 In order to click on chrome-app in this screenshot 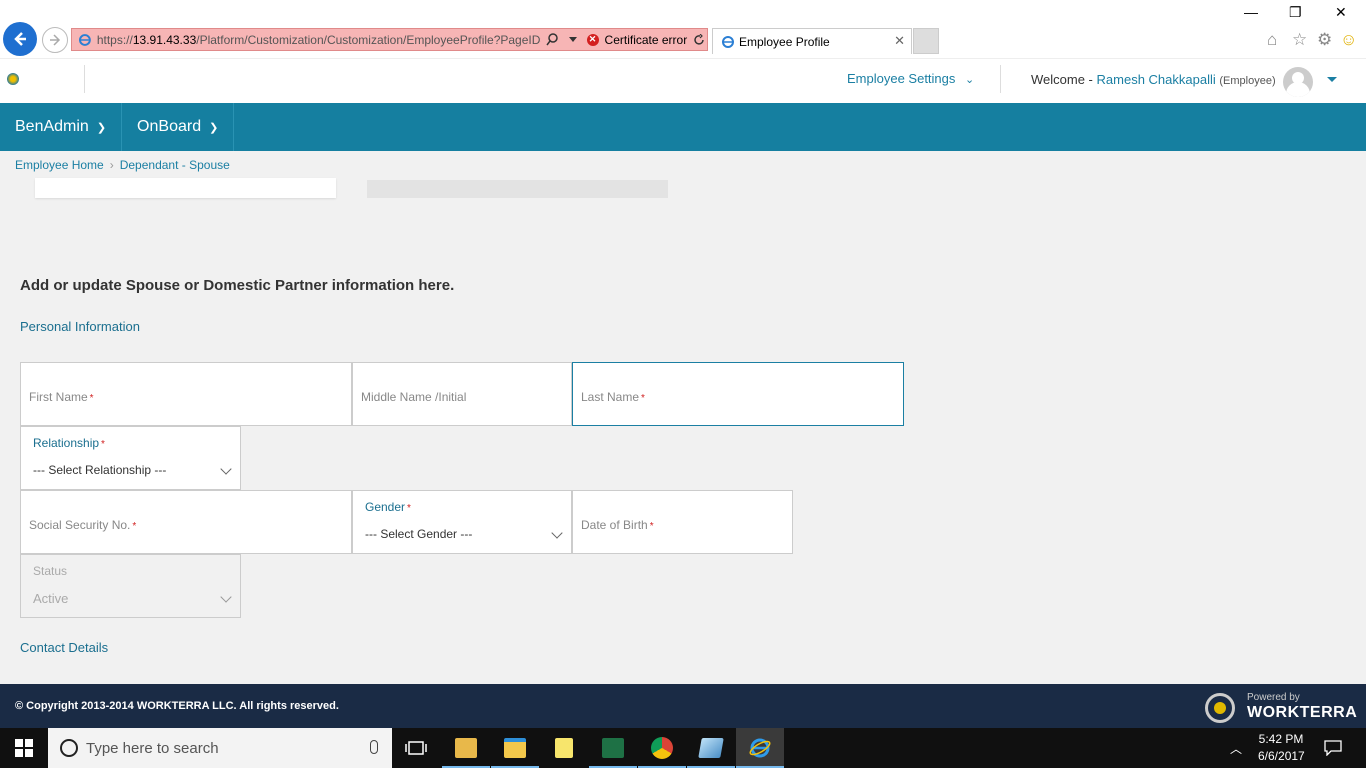, I will do `click(662, 748)`.